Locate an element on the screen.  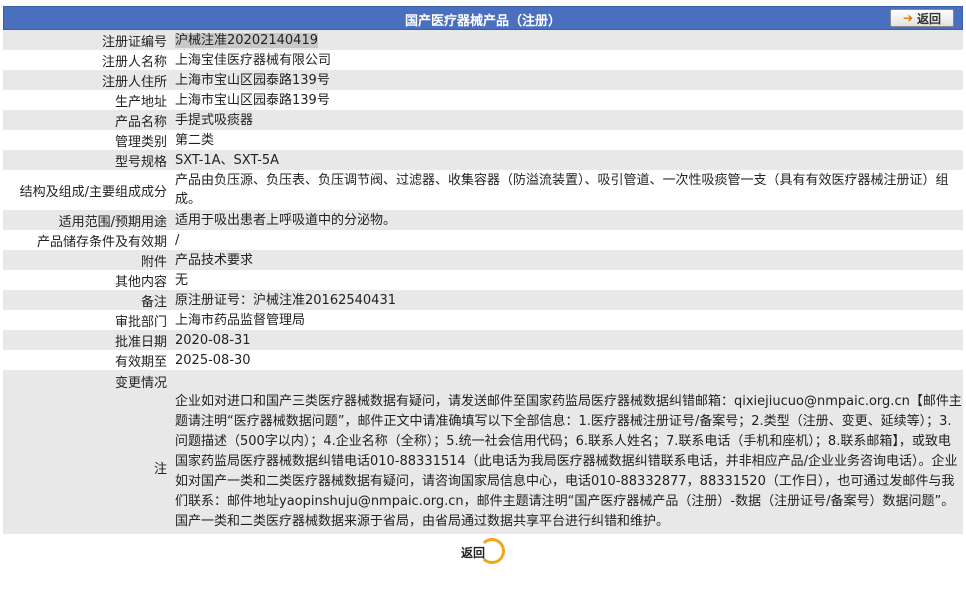
field-label: 注册人住所 is located at coordinates (87, 80).